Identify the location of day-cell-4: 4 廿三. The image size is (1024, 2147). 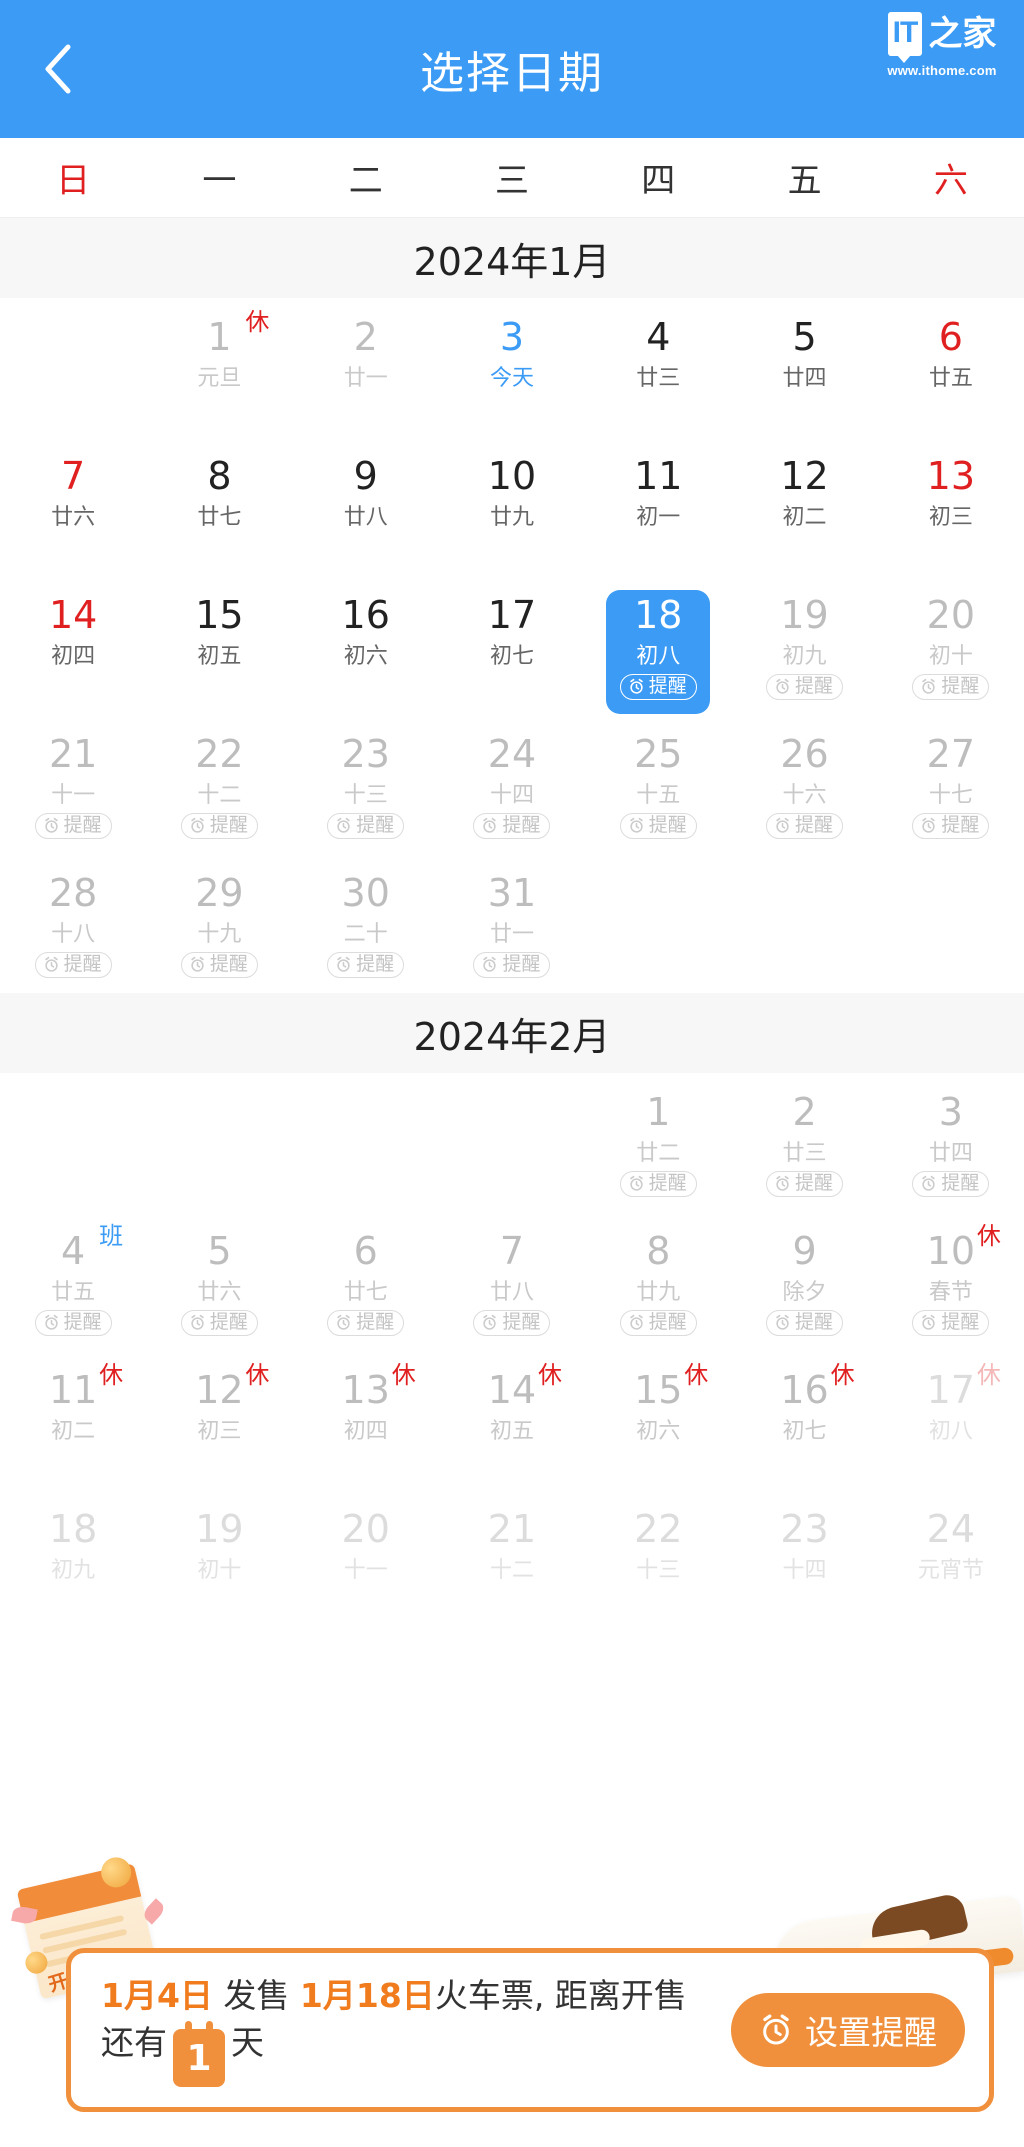
(658, 367).